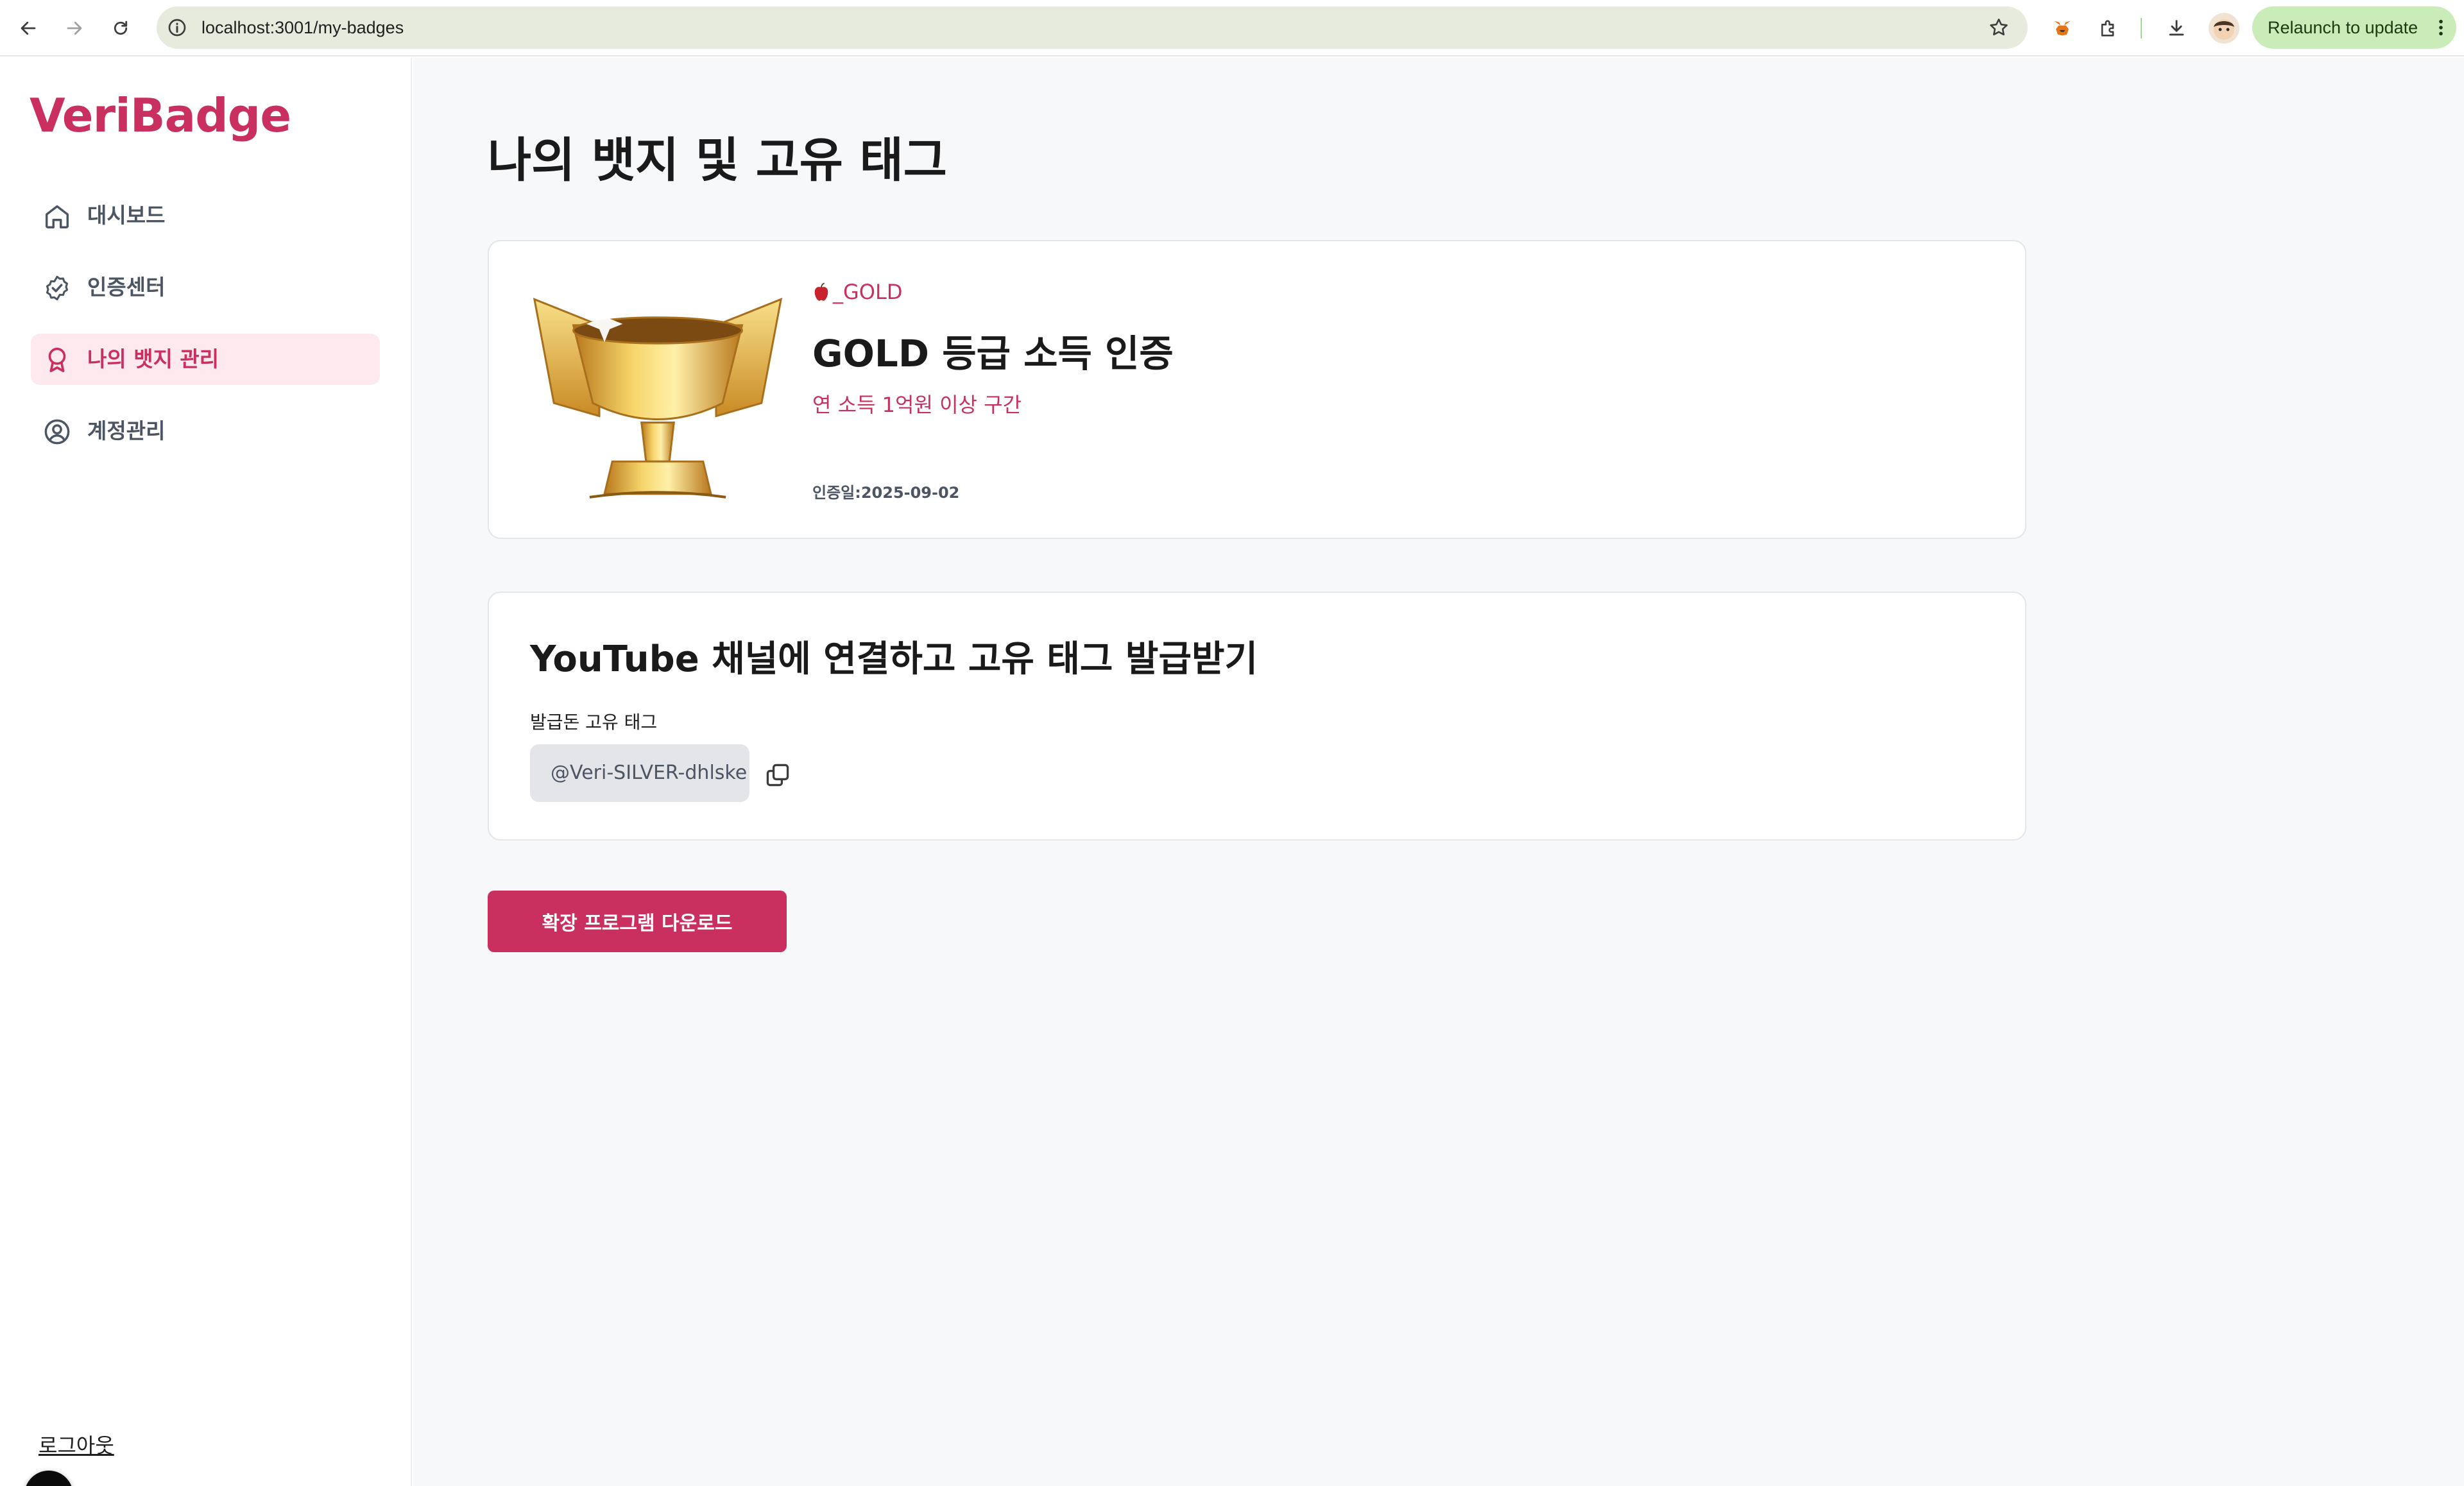 The image size is (2464, 1486). I want to click on page-title: 나의 뱃지 및 고유 태그, so click(718, 160).